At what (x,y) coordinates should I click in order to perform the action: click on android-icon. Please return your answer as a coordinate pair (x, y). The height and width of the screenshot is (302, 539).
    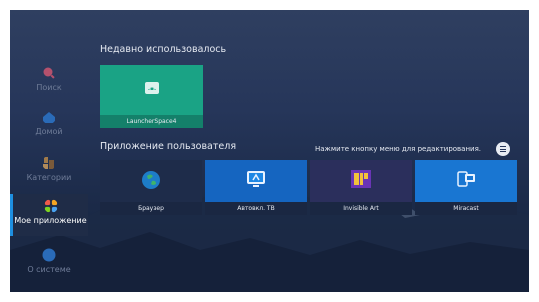
    Looking at the image, I should click on (151, 88).